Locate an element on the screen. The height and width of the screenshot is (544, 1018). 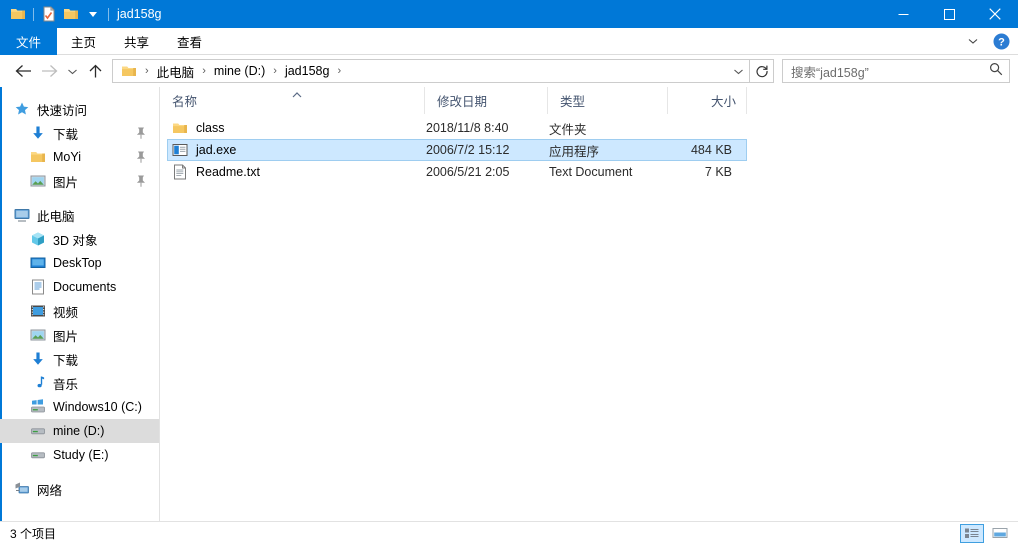
breadcrumb-item-mine-d: mine (D:) is located at coordinates (239, 71).